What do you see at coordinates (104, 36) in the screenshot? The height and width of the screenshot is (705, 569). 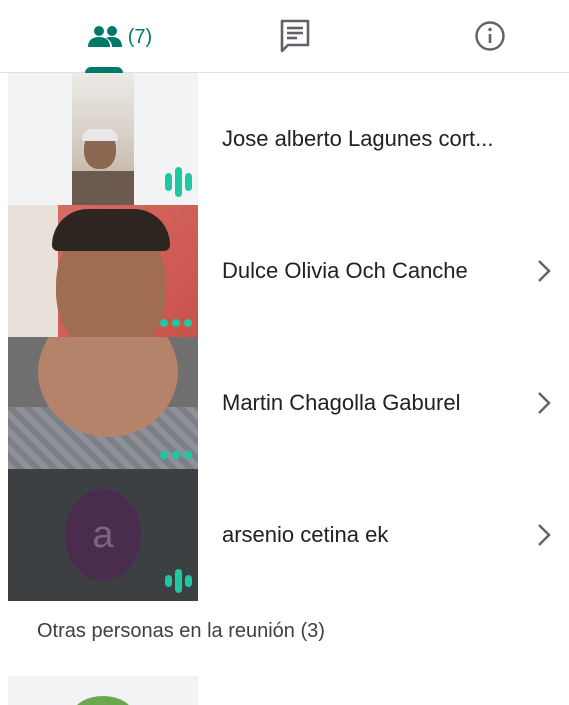 I see `people-icon` at bounding box center [104, 36].